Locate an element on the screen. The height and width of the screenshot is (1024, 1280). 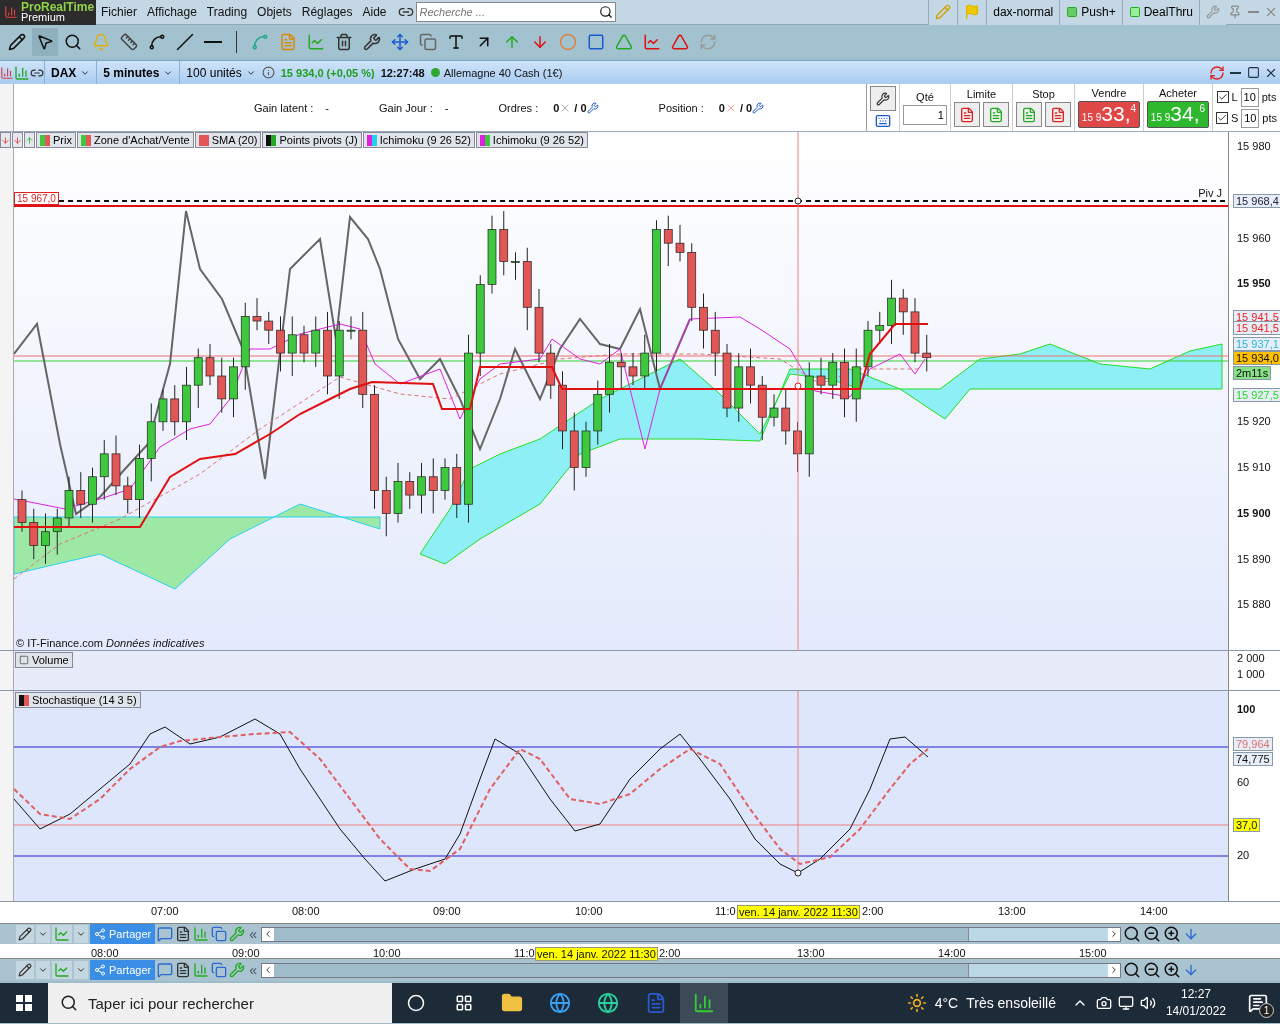
limit-label: Limite is located at coordinates (981, 94).